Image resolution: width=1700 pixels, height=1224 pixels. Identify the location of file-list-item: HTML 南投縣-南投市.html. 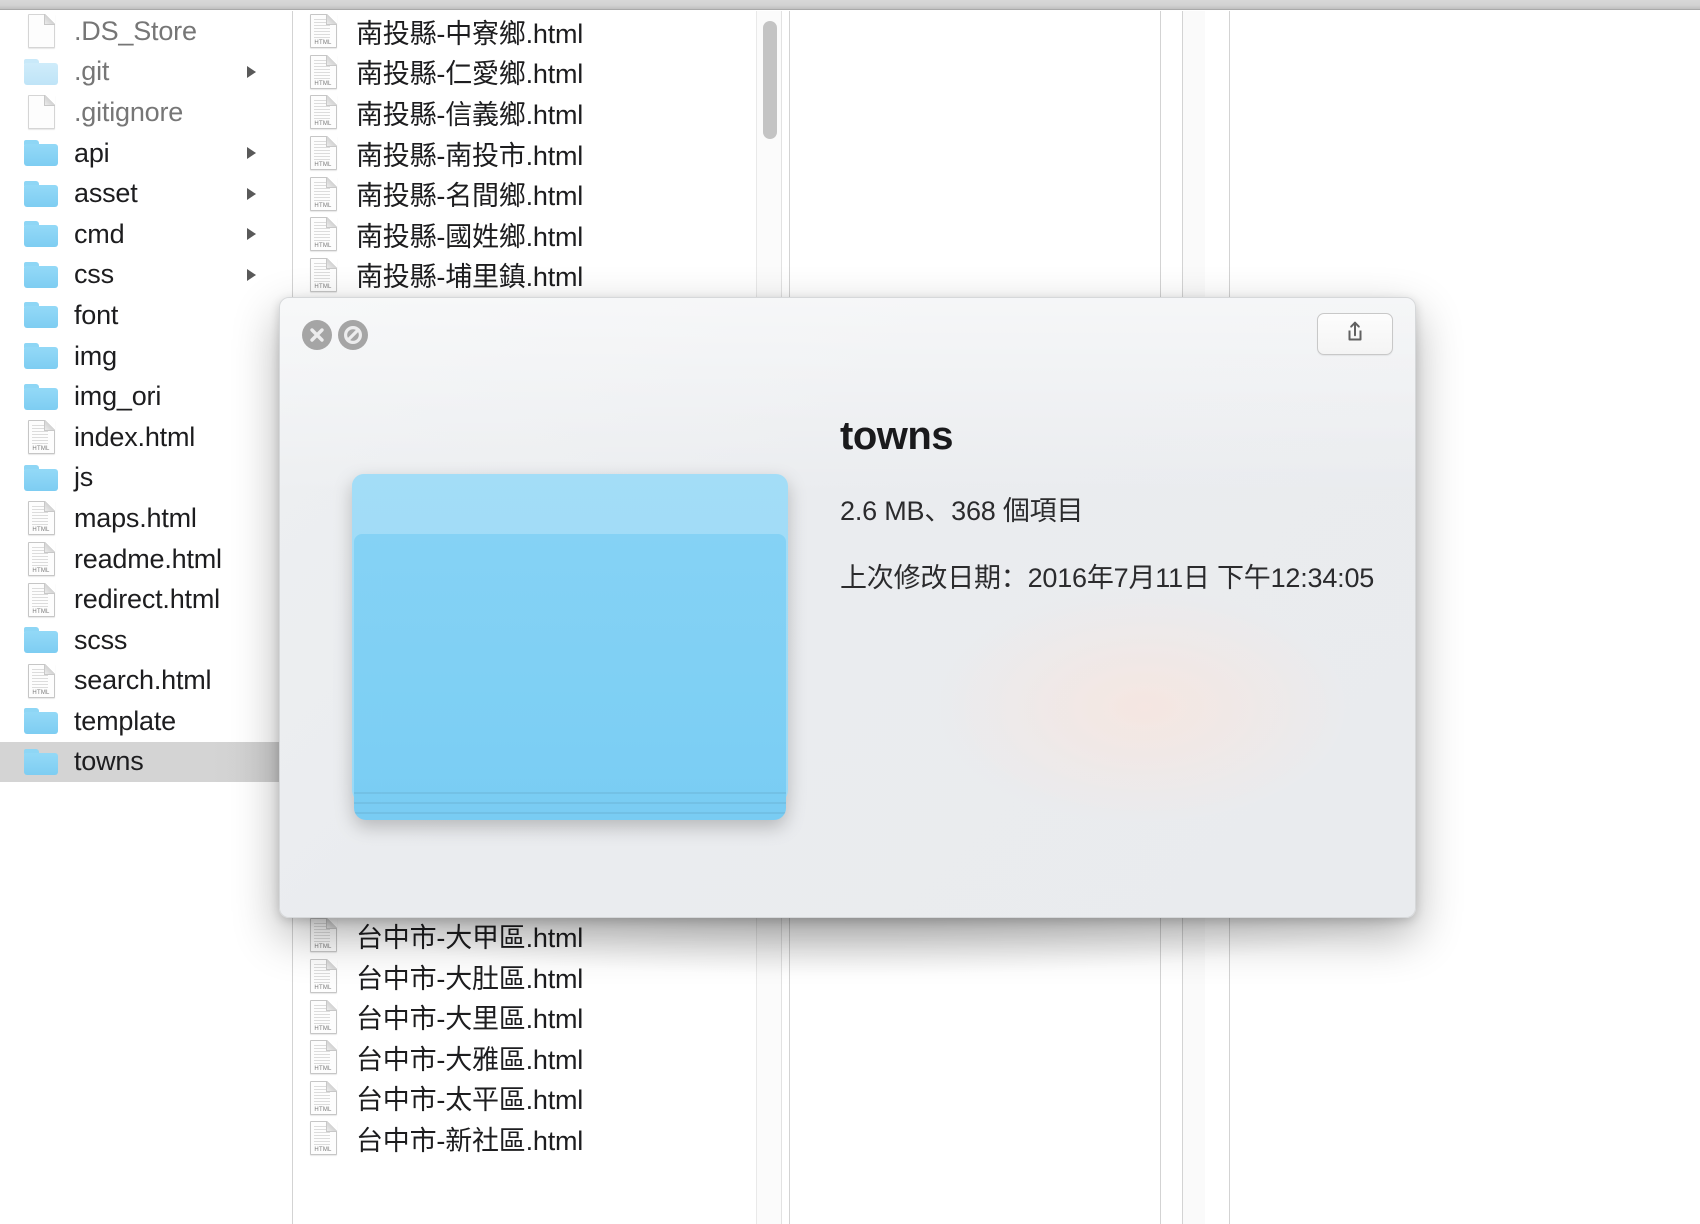
(525, 153).